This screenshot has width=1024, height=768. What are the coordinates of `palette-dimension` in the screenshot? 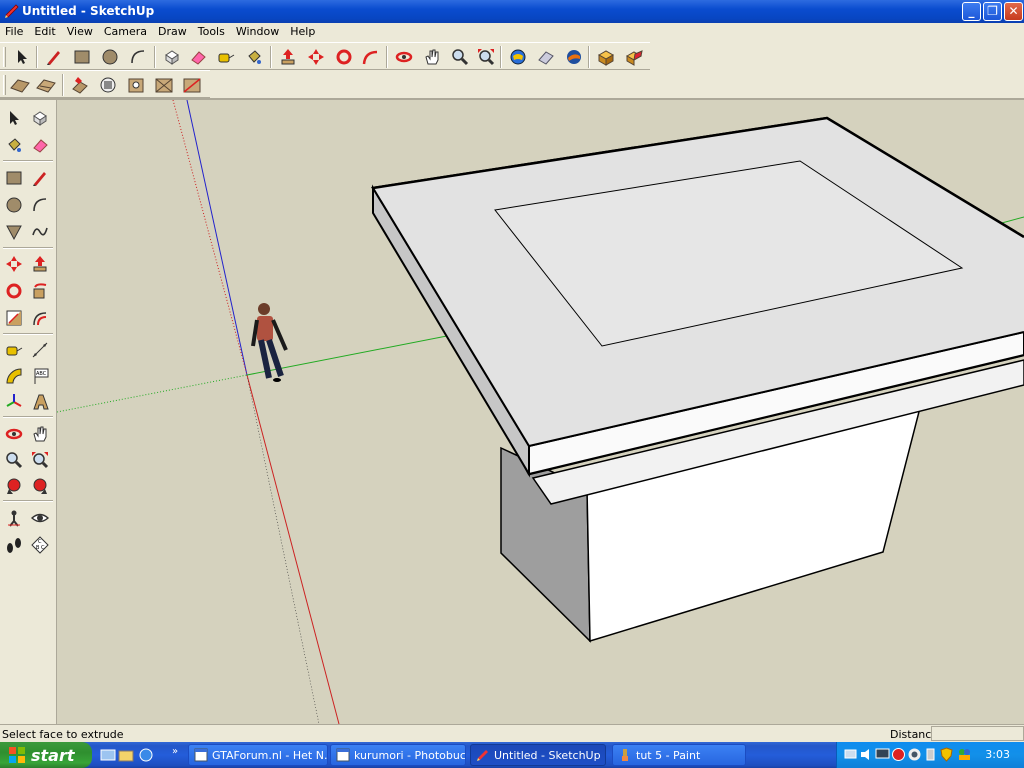 It's located at (40, 350).